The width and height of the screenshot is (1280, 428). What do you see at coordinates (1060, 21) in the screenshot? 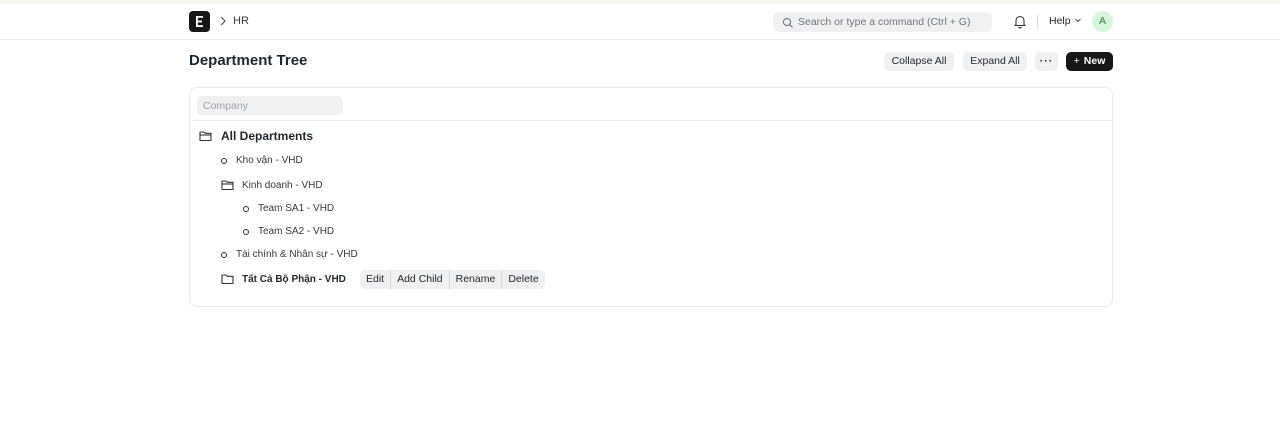
I see `help-label: Help` at bounding box center [1060, 21].